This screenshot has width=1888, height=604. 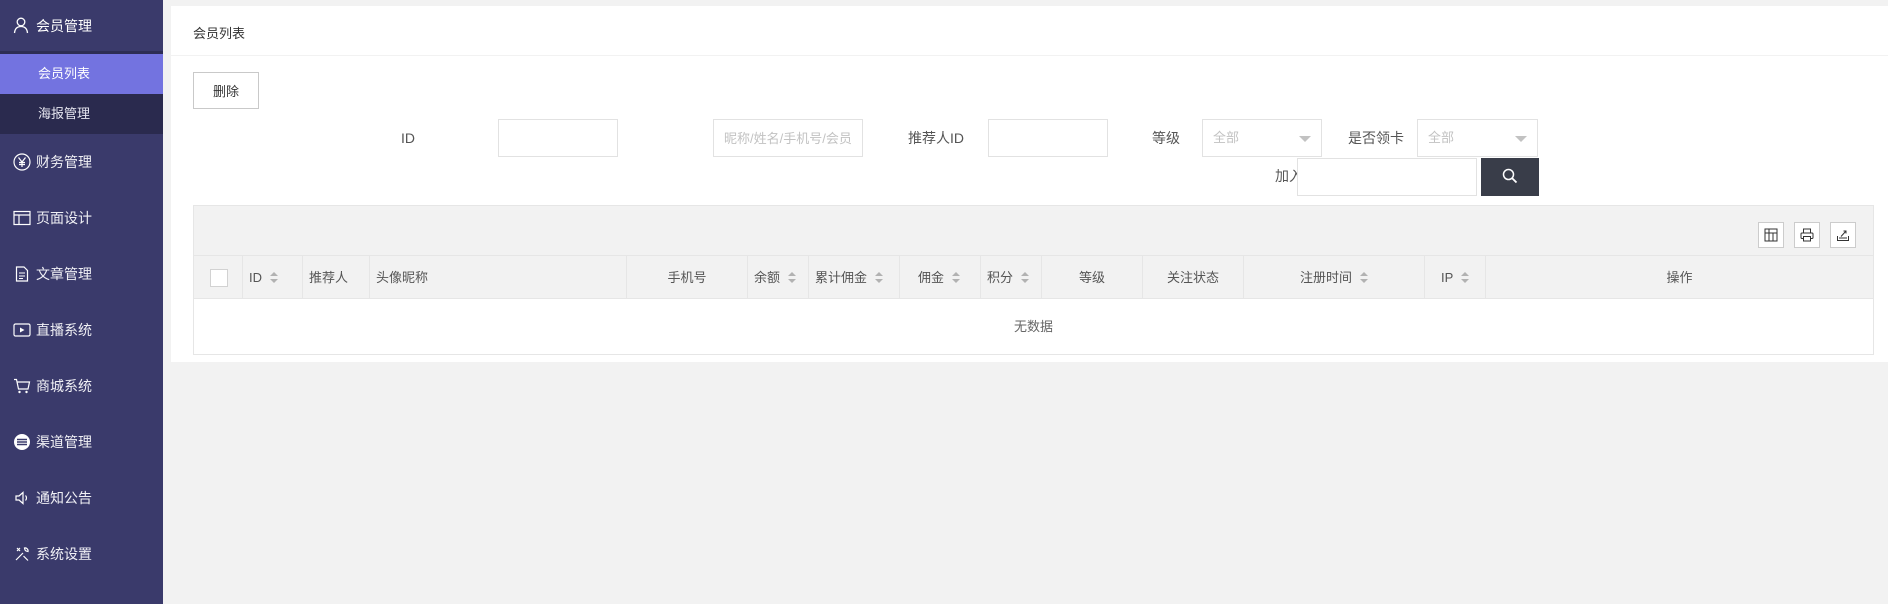 What do you see at coordinates (64, 274) in the screenshot?
I see `sidebar-item-label: 文章管理` at bounding box center [64, 274].